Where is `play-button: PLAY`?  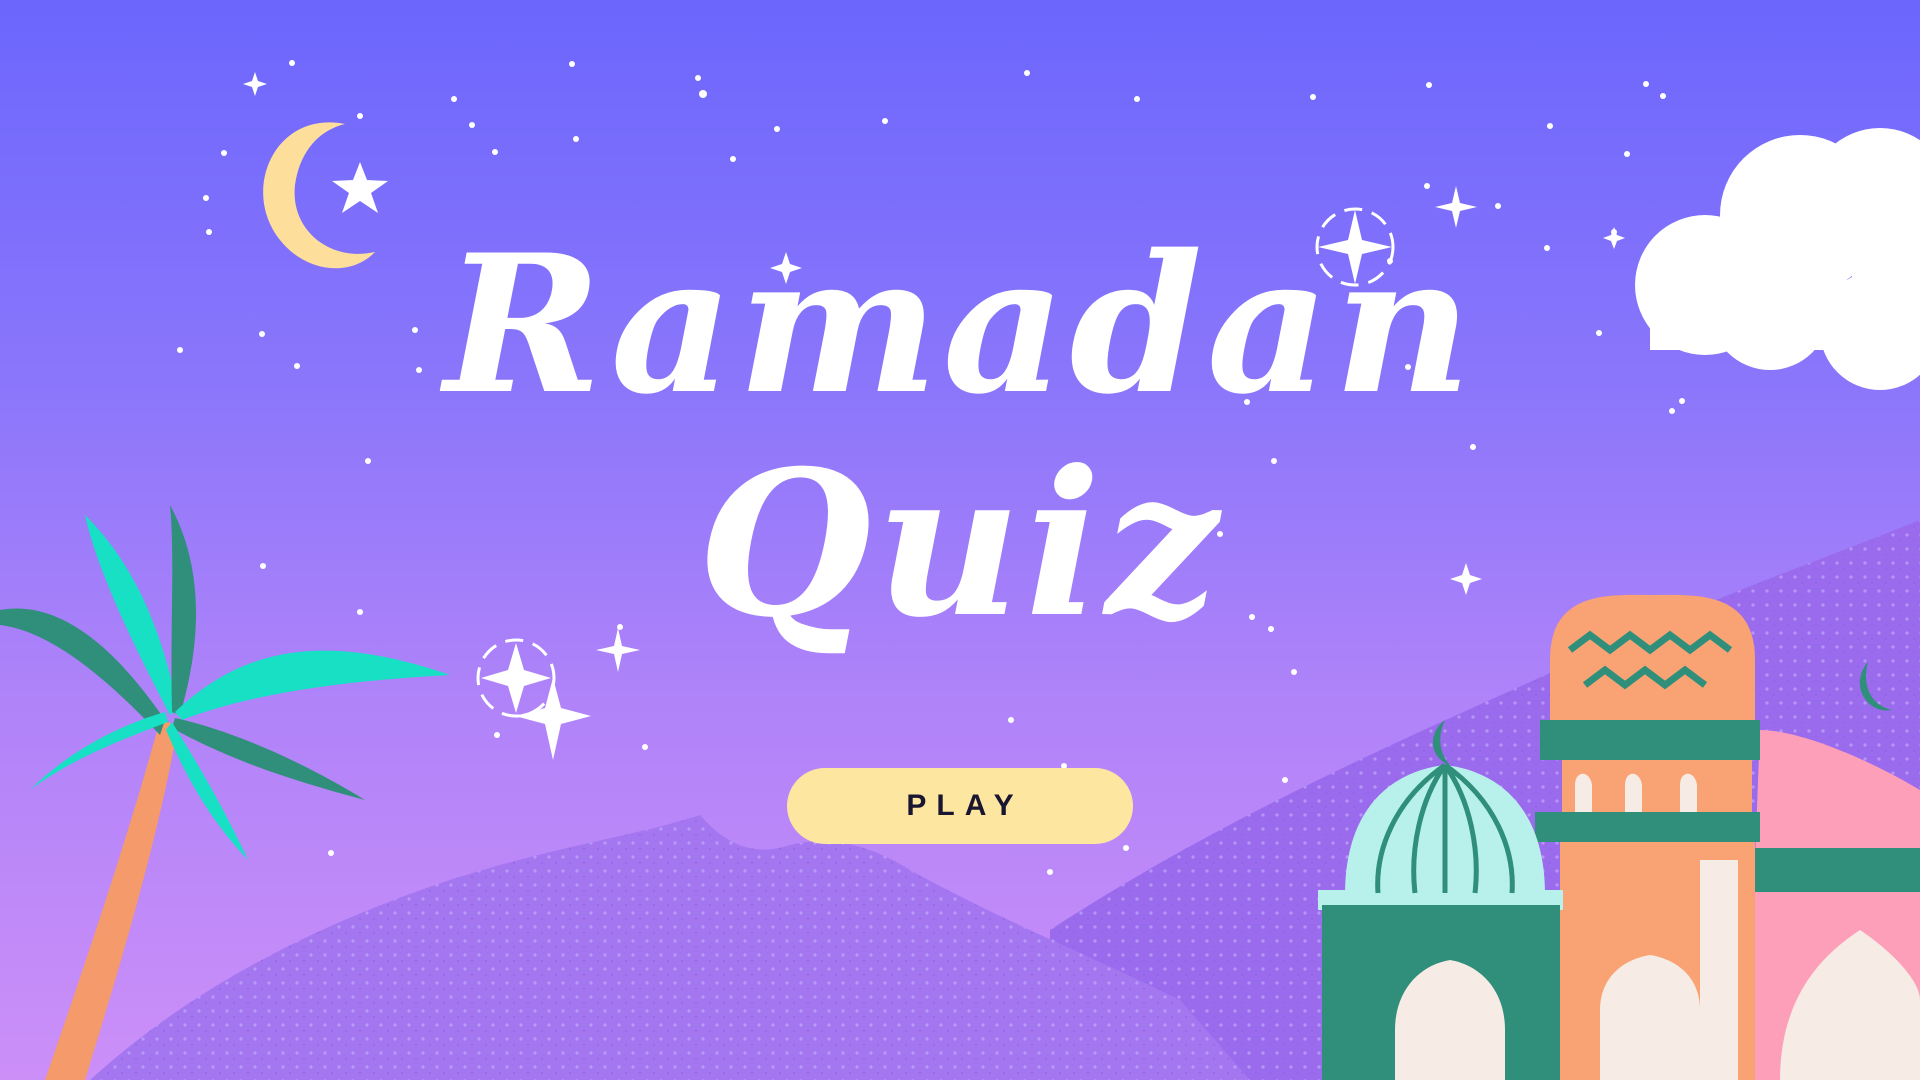 play-button: PLAY is located at coordinates (960, 806).